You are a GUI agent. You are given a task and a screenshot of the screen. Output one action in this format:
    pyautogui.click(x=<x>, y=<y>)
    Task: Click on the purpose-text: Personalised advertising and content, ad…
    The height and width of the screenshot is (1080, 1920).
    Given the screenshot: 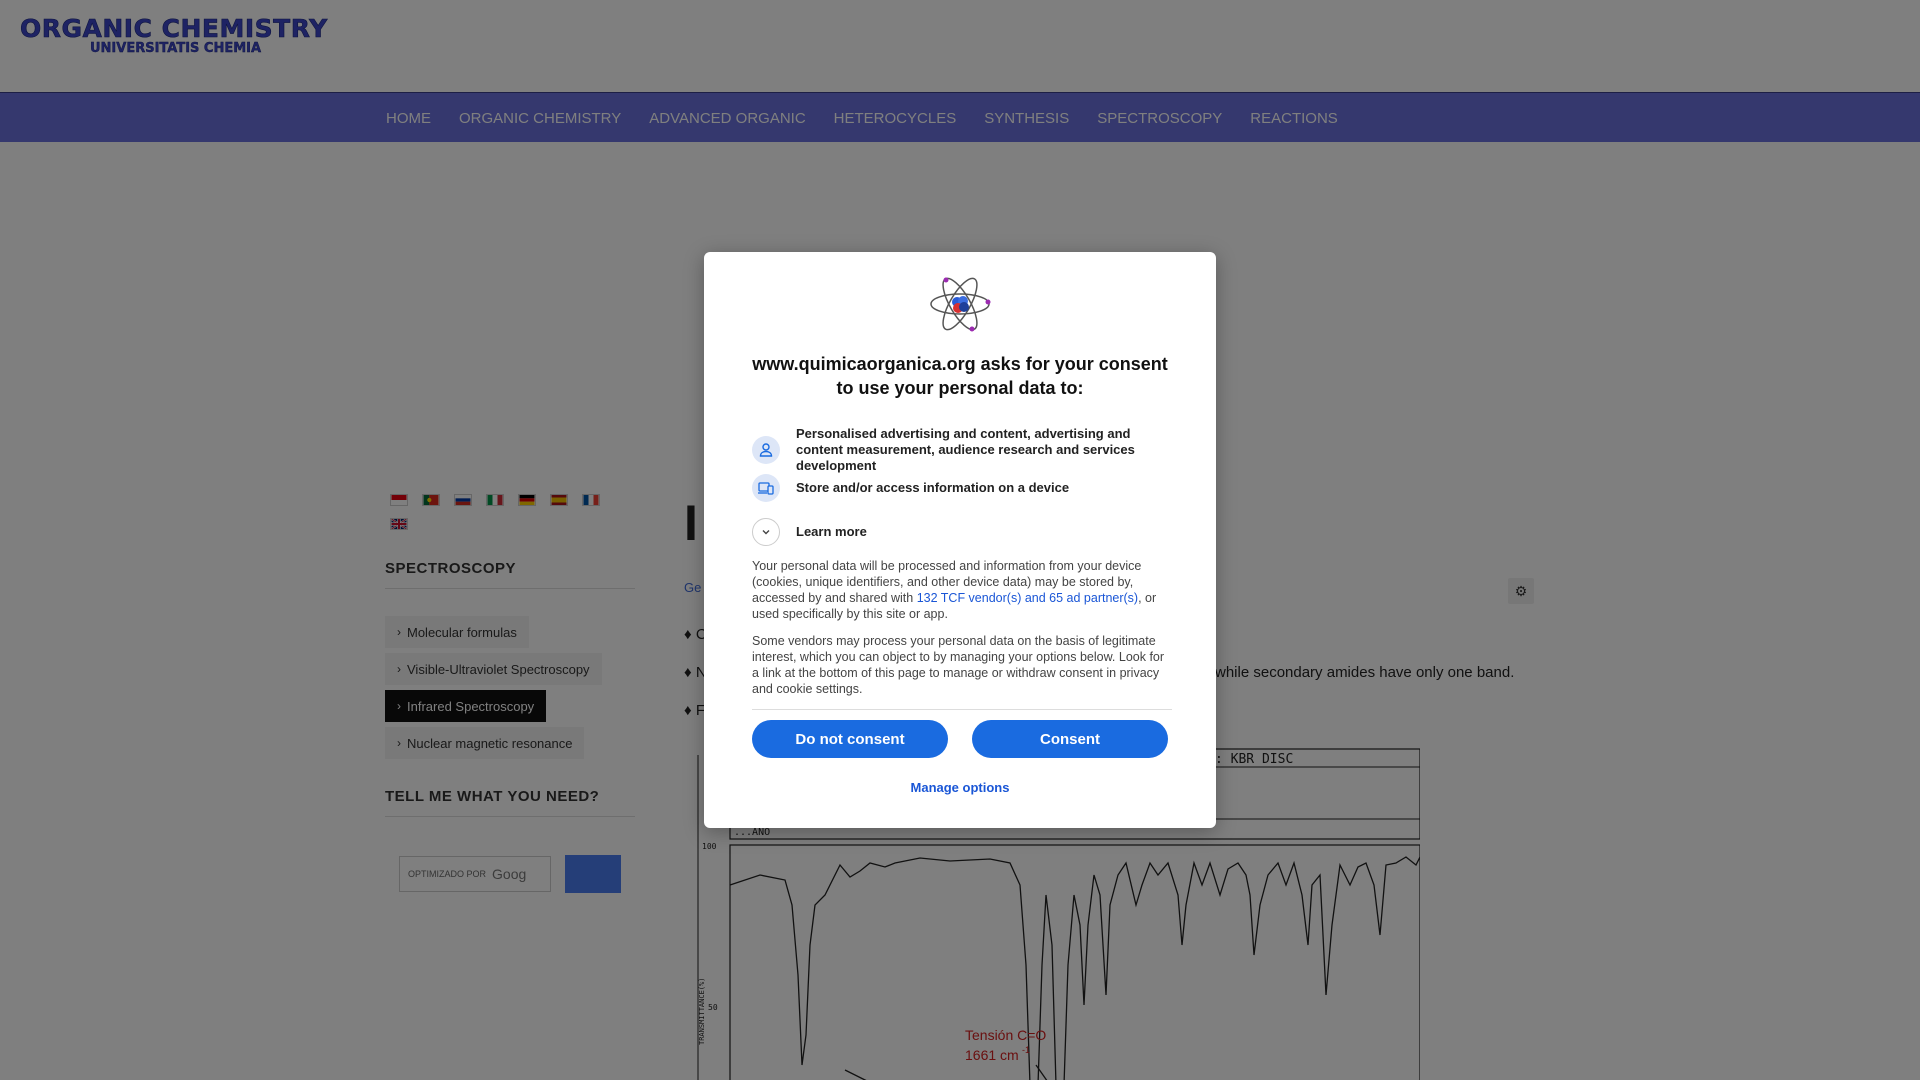 What is the action you would take?
    pyautogui.click(x=965, y=449)
    